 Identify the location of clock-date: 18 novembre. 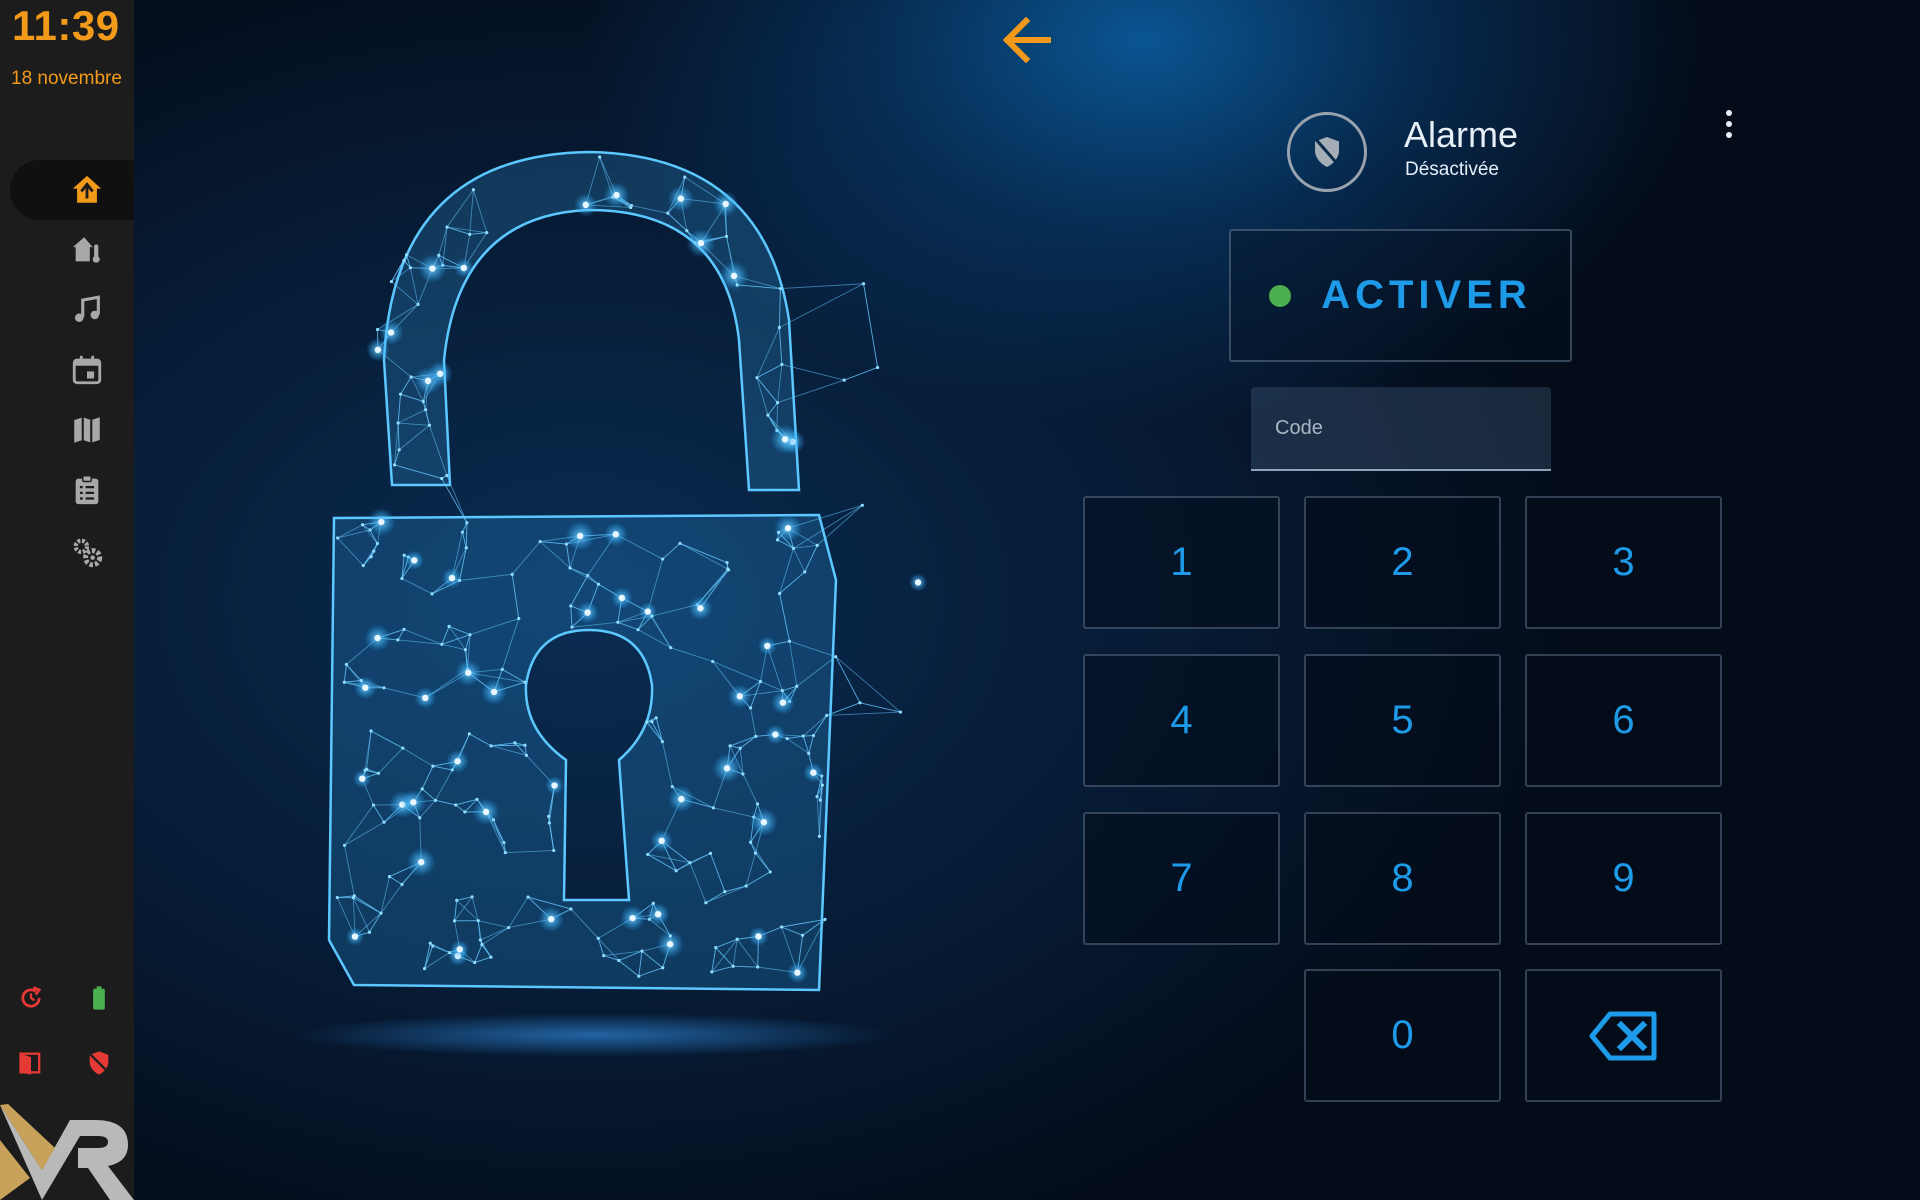
(66, 78).